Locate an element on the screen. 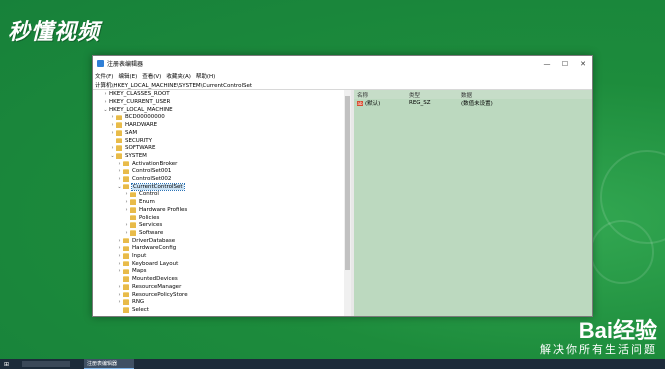 The width and height of the screenshot is (665, 369). tree-node: › Keyboard Layout is located at coordinates (147, 264).